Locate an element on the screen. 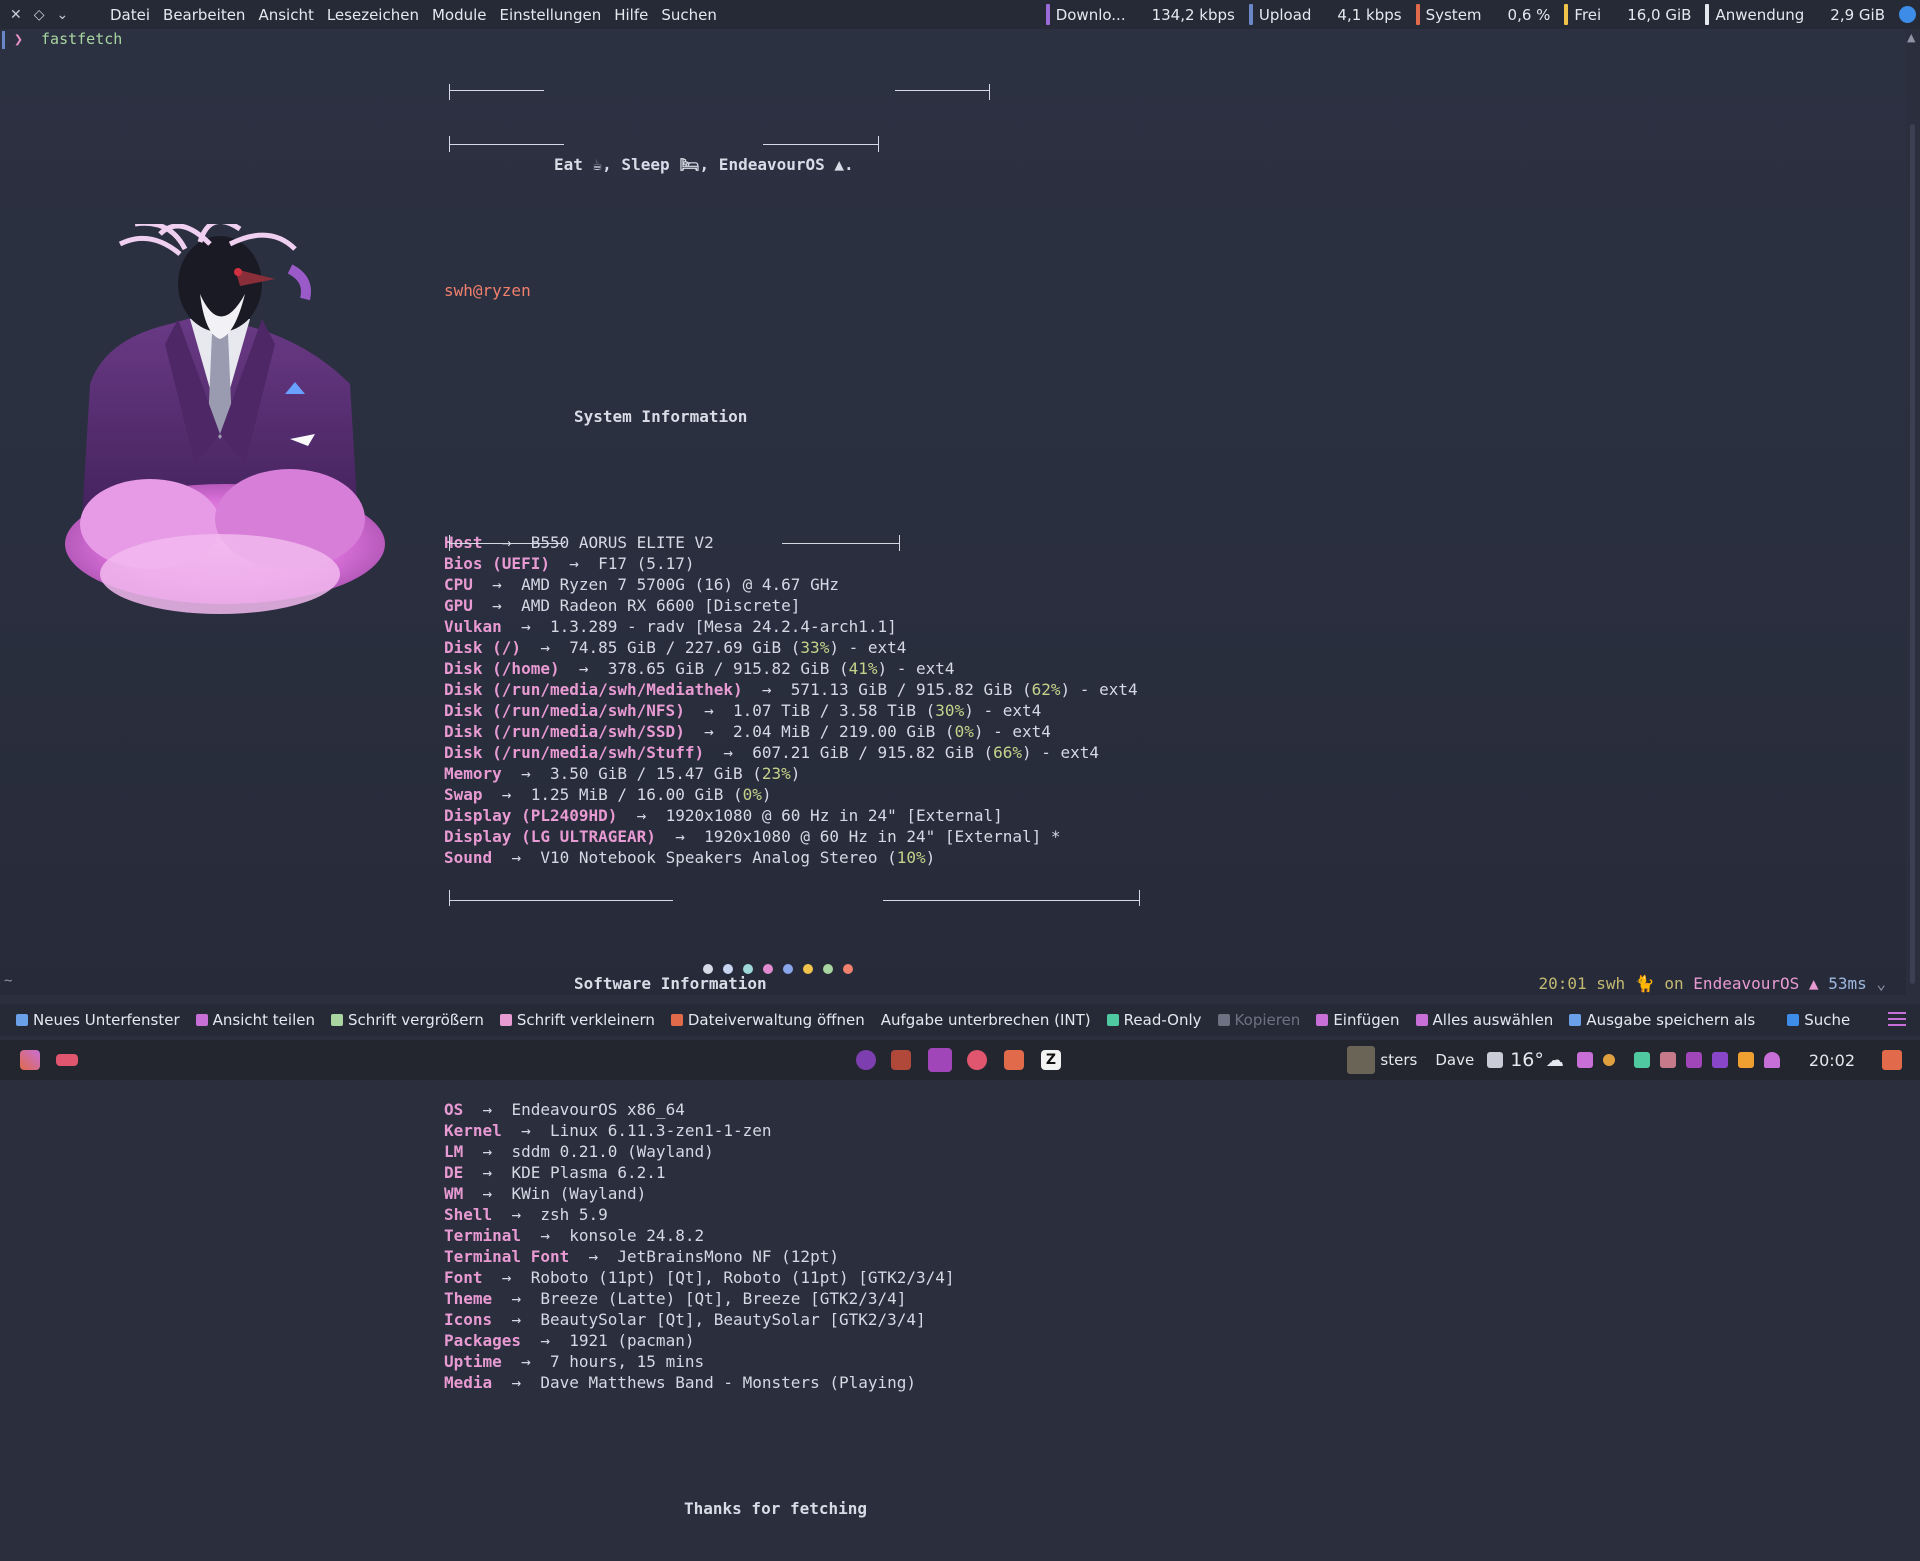 This screenshot has height=1561, width=1920. menu-item-module: Module is located at coordinates (459, 15).